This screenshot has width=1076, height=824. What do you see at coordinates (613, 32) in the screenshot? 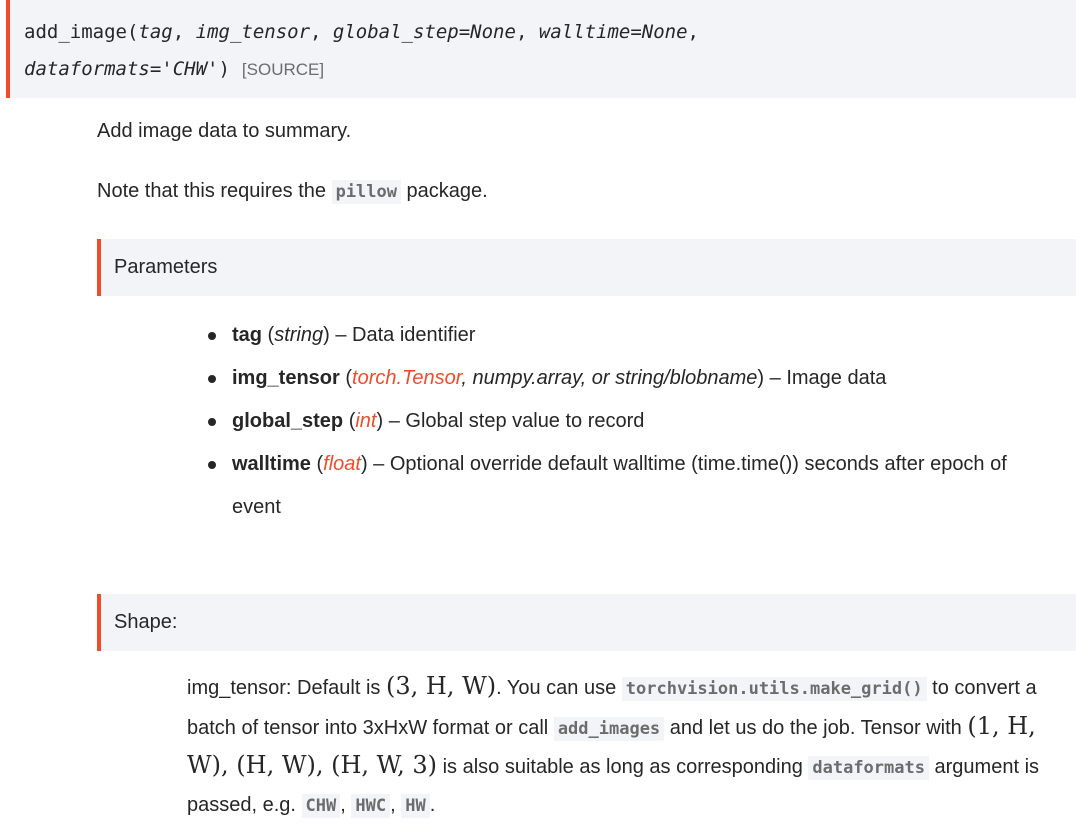
I see `param-walltime: walltime=None` at bounding box center [613, 32].